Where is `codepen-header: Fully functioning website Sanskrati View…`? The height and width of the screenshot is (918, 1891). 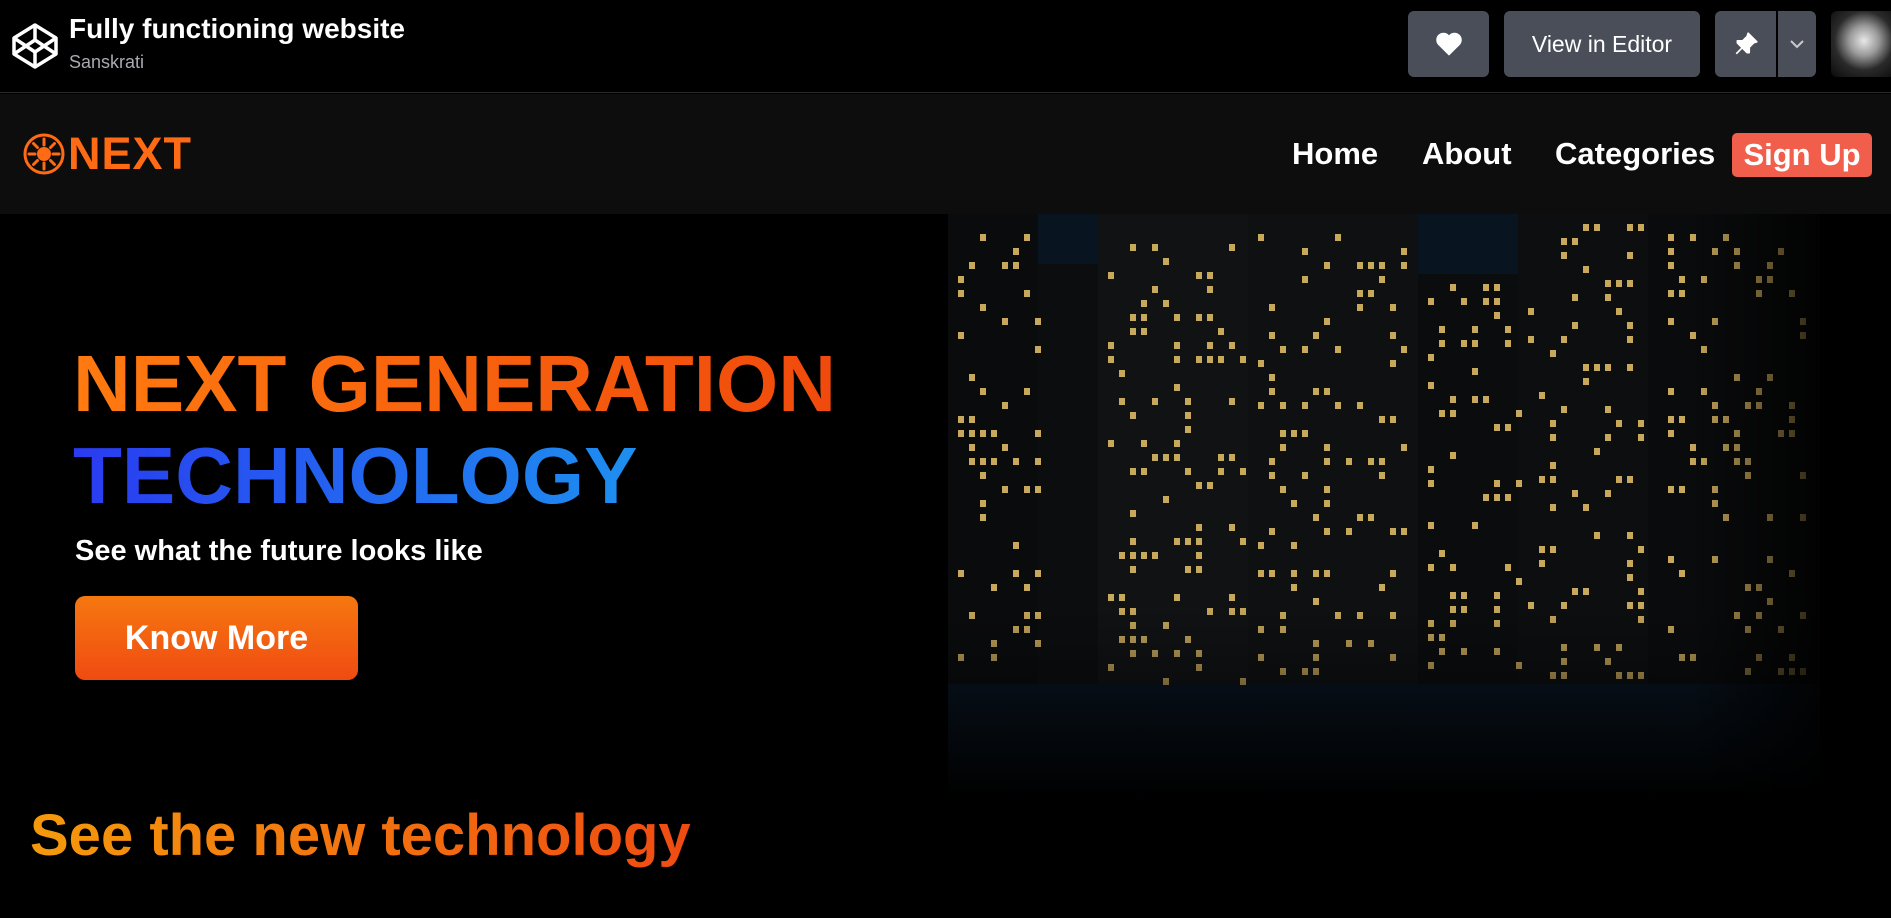 codepen-header: Fully functioning website Sanskrati View… is located at coordinates (945, 46).